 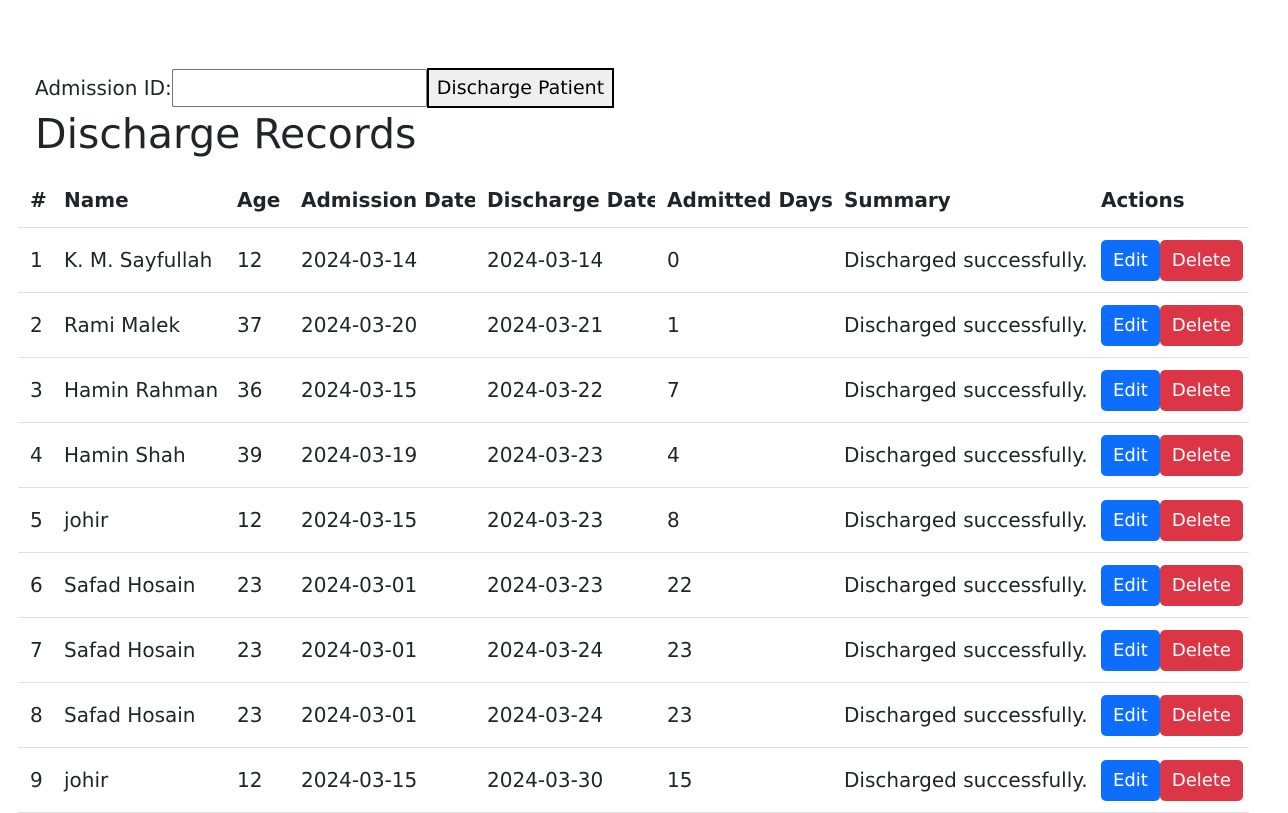 I want to click on cell-admission-date: 2024-03-14, so click(x=382, y=260).